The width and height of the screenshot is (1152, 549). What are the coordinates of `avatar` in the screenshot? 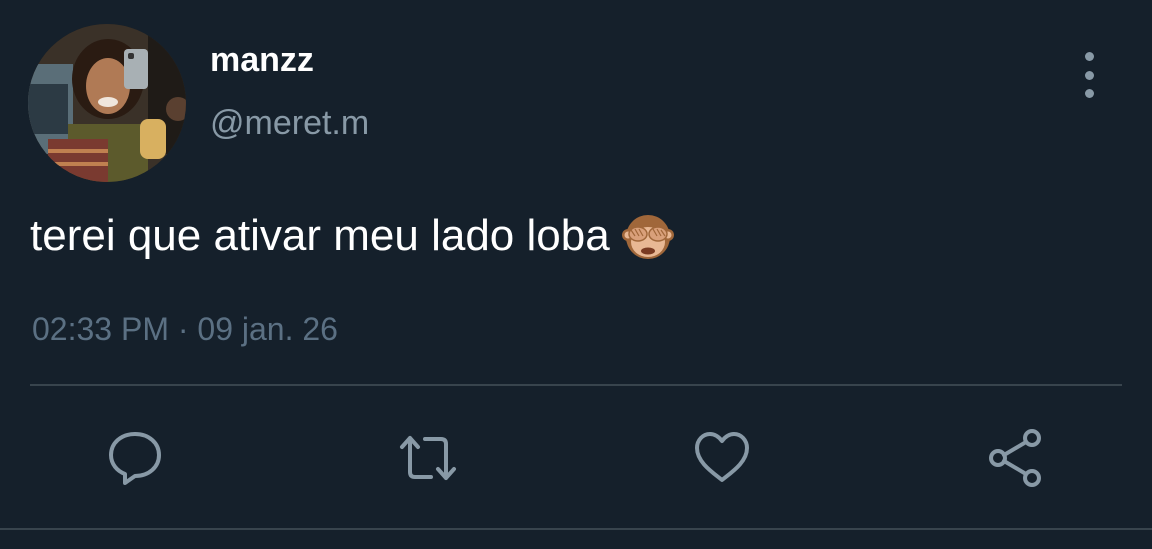 It's located at (107, 103).